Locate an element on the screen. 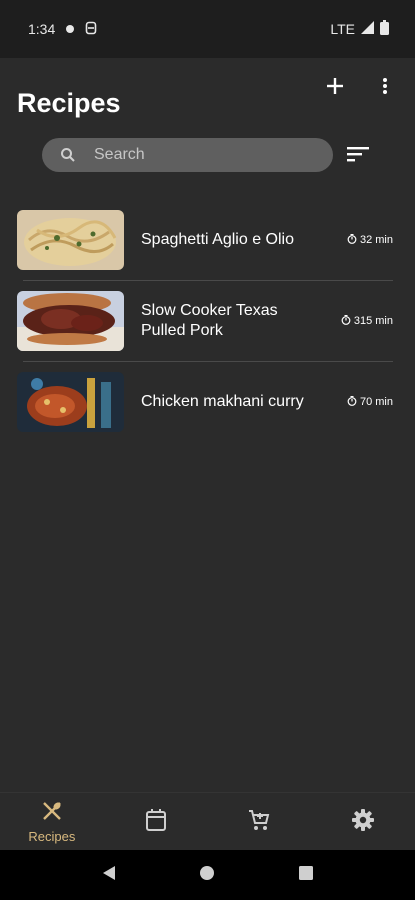 The width and height of the screenshot is (415, 900). calendar-icon is located at coordinates (156, 822).